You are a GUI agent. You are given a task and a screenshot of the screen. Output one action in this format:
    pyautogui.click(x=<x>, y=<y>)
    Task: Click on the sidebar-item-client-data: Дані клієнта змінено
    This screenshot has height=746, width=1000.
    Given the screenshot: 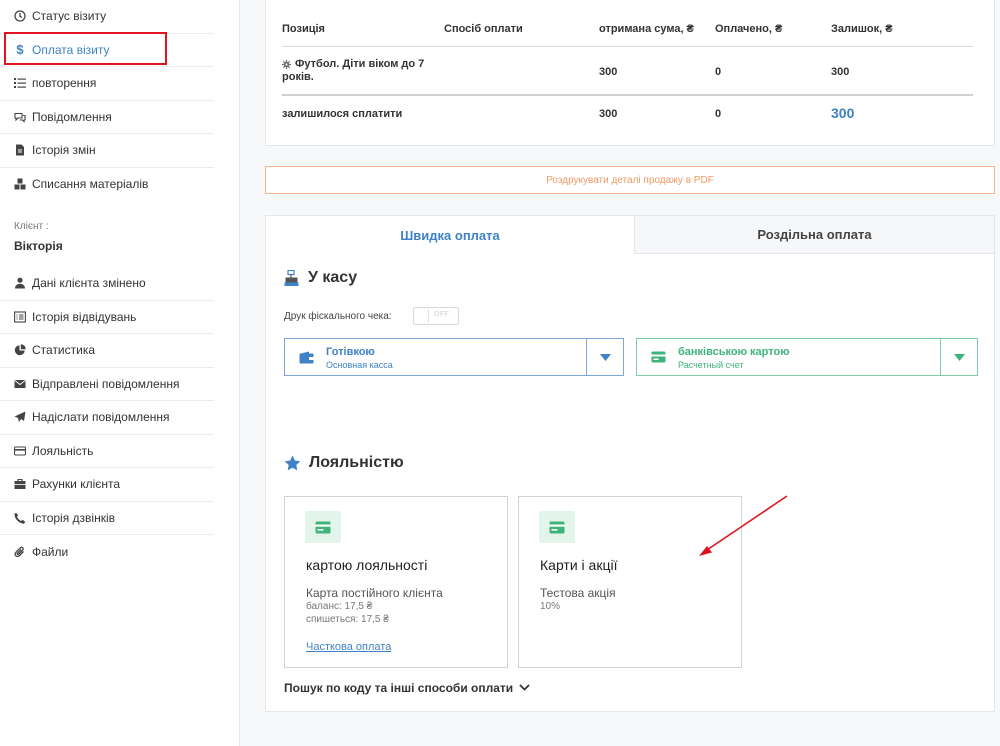 What is the action you would take?
    pyautogui.click(x=107, y=284)
    